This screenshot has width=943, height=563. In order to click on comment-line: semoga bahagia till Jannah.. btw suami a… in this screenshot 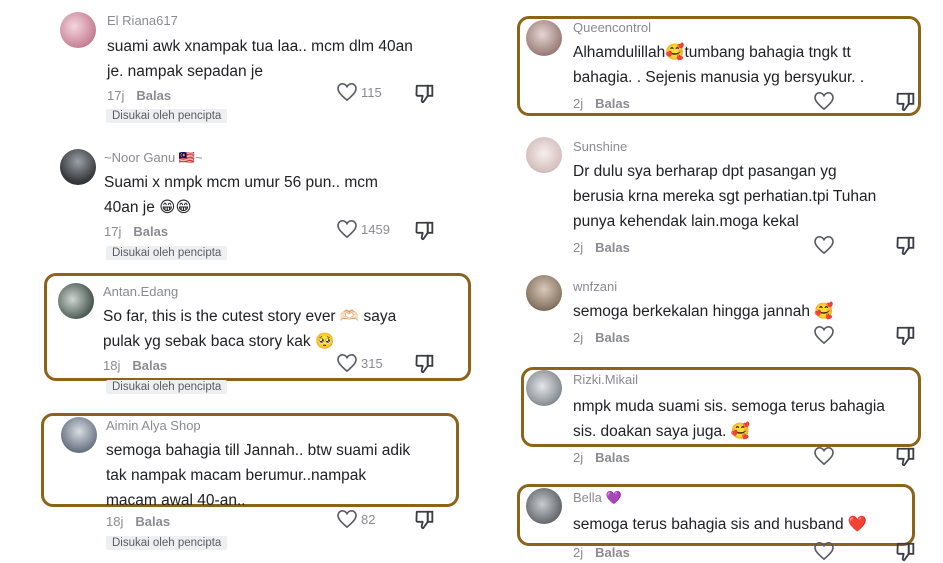, I will do `click(258, 450)`.